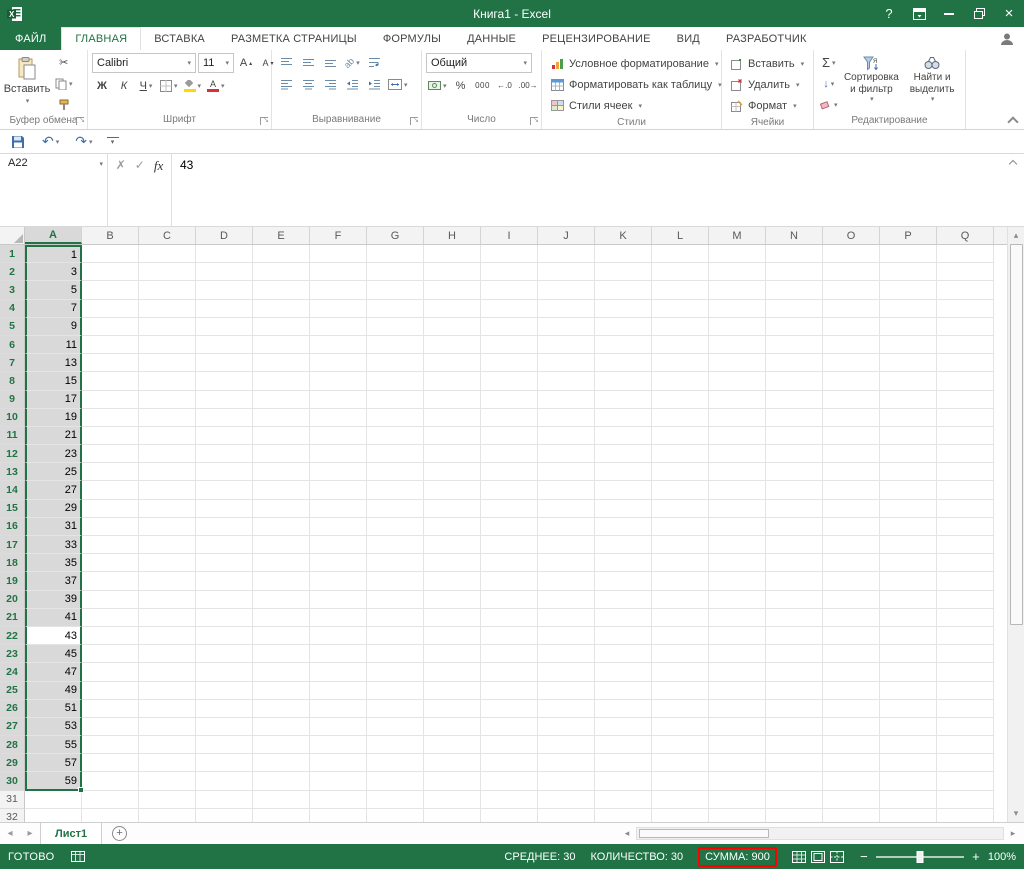 The height and width of the screenshot is (869, 1024). Describe the element at coordinates (820, 833) in the screenshot. I see `horizontal-scrollbar: ◂ ▸` at that location.